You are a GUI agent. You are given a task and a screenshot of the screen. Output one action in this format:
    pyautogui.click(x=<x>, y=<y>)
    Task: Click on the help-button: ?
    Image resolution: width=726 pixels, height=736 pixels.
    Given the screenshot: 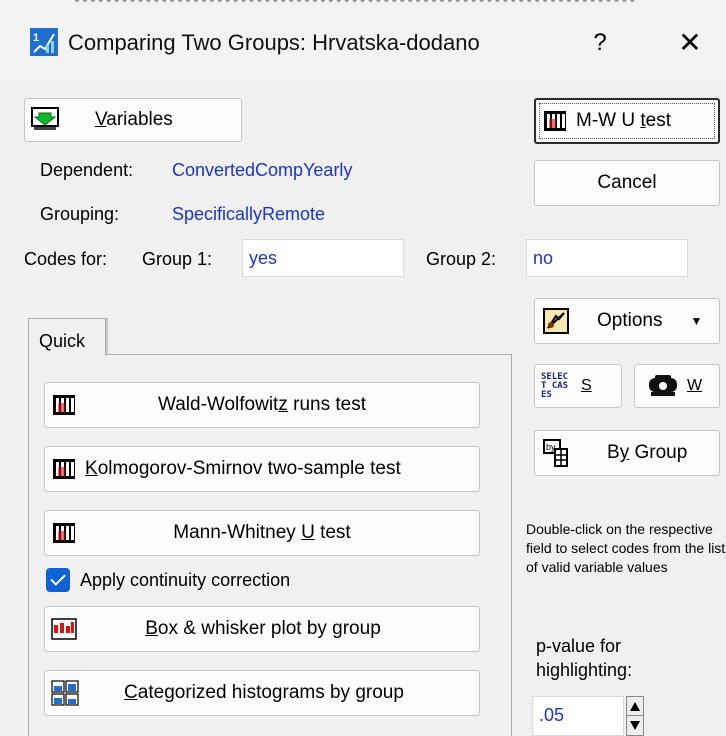 What is the action you would take?
    pyautogui.click(x=600, y=43)
    